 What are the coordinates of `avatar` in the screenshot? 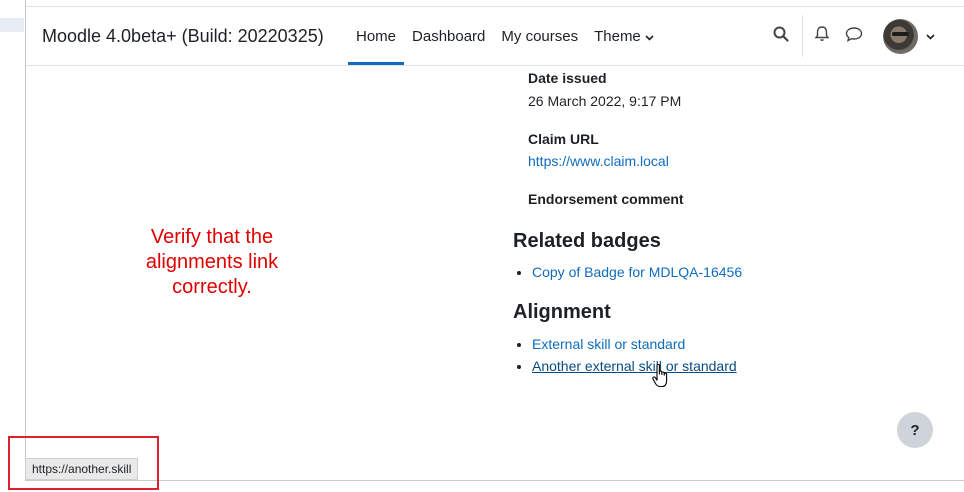 It's located at (900, 36).